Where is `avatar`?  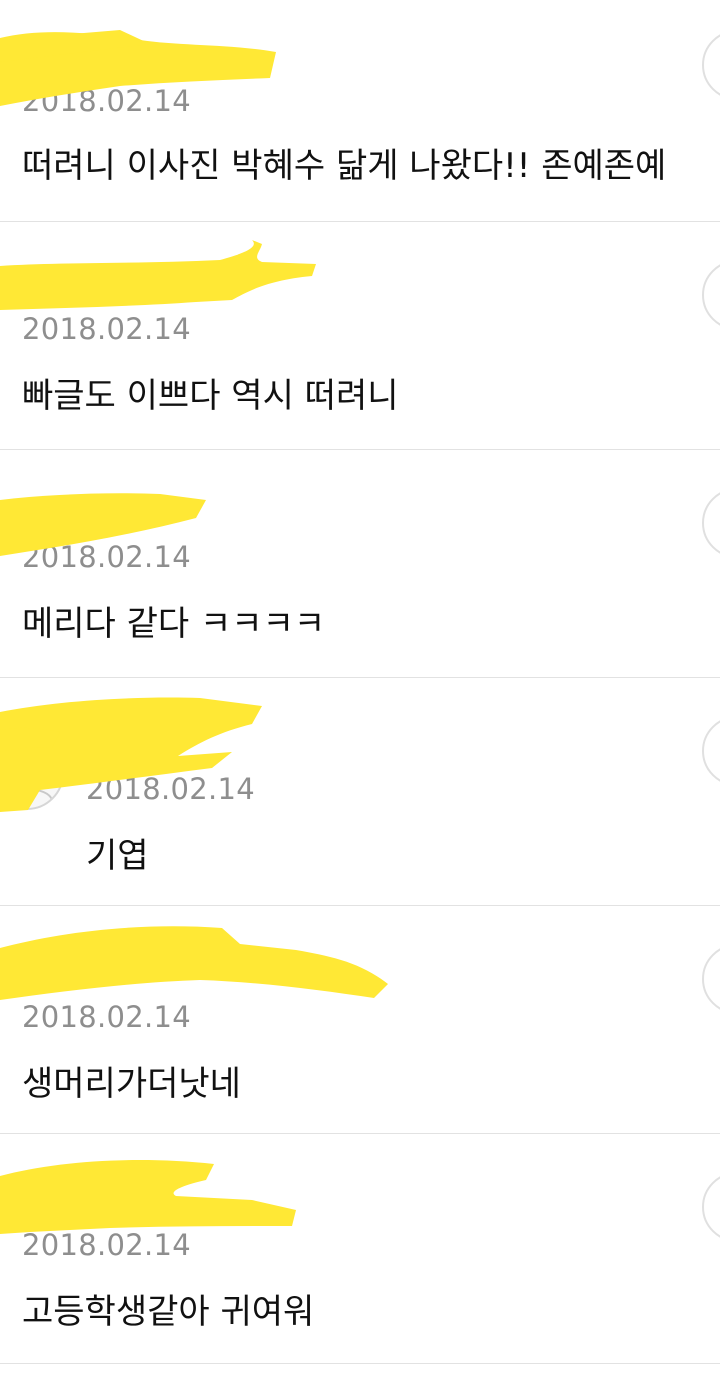 avatar is located at coordinates (32, 773).